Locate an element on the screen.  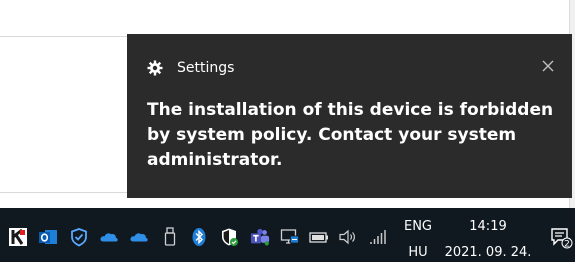
notification-icon: 2 is located at coordinates (562, 239).